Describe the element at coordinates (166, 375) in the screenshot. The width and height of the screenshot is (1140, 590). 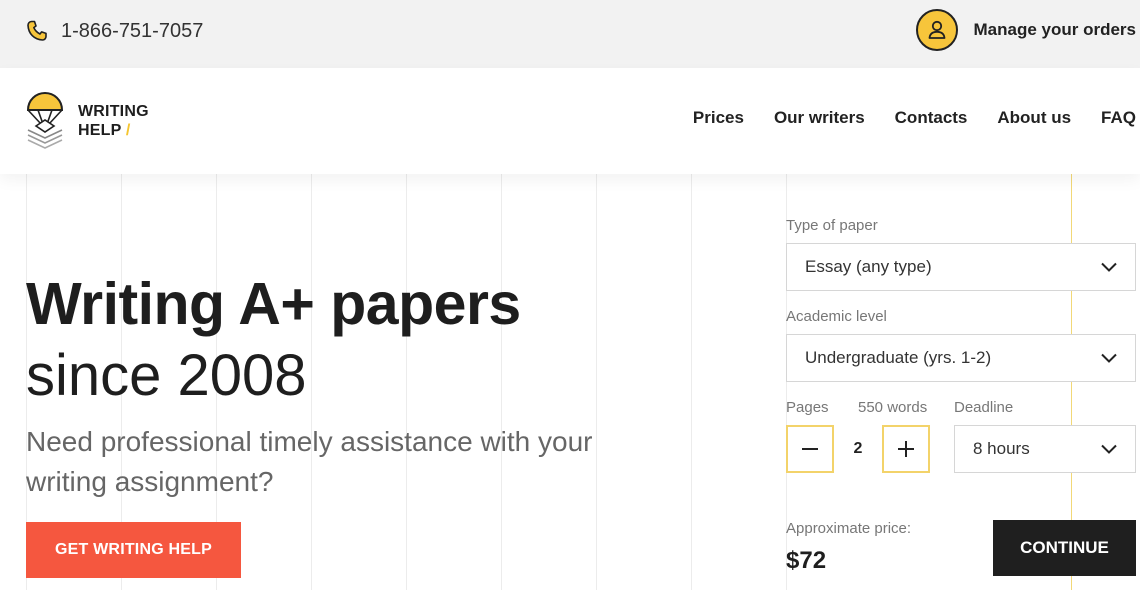
I see `hero-subheadline: since 2008` at that location.